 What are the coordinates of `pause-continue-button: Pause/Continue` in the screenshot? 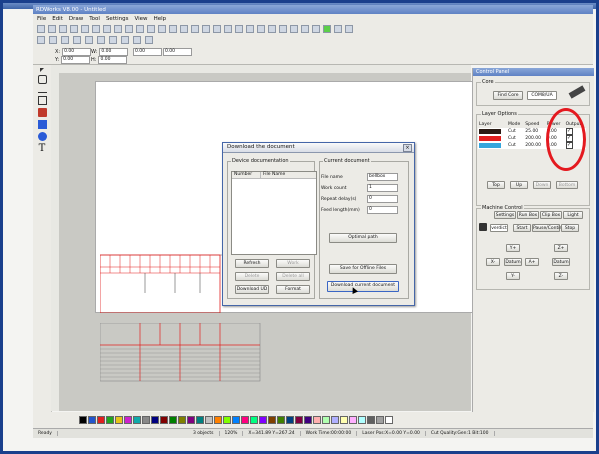 It's located at (550, 228).